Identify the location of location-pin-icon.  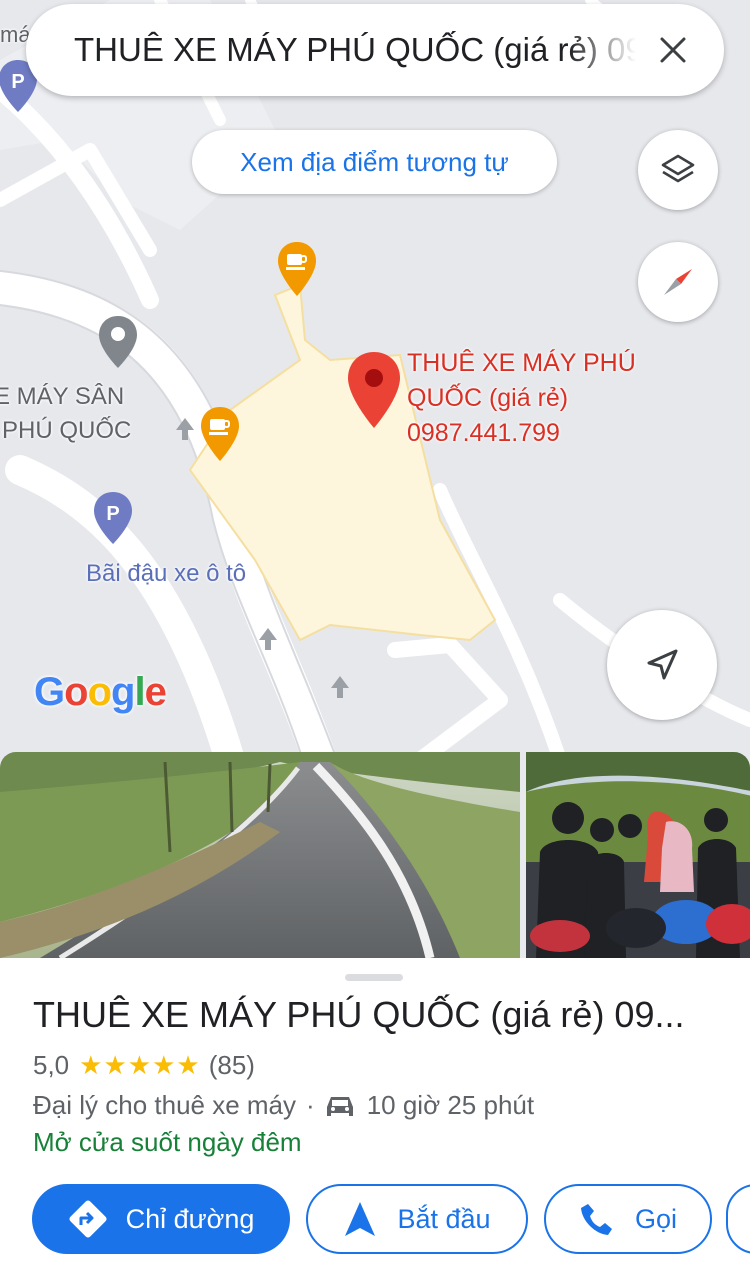
(118, 342).